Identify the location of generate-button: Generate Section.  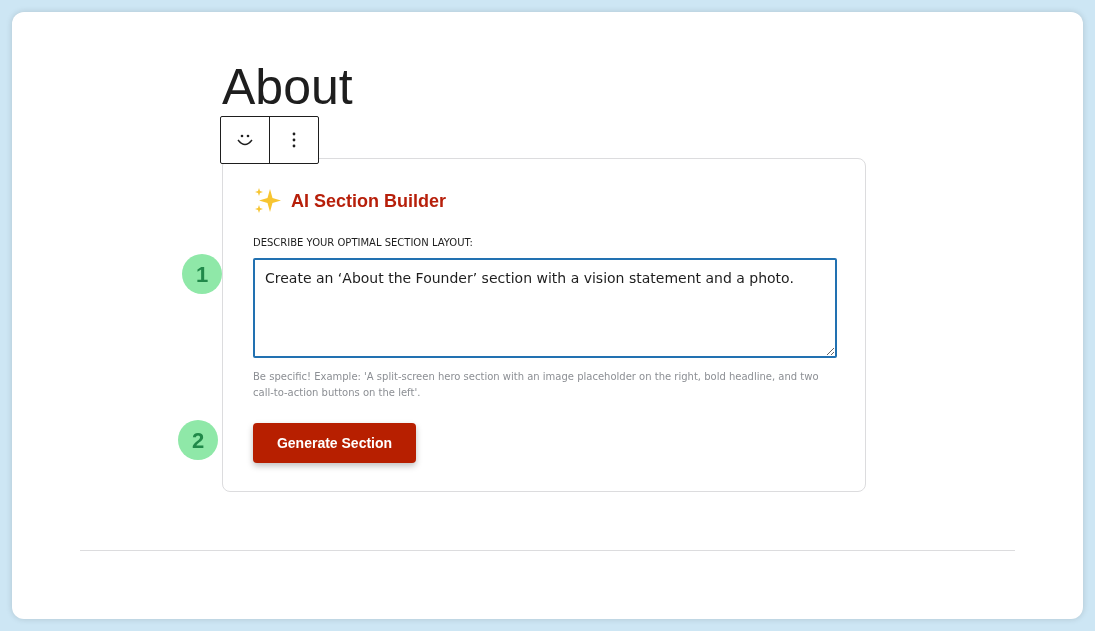
(334, 443).